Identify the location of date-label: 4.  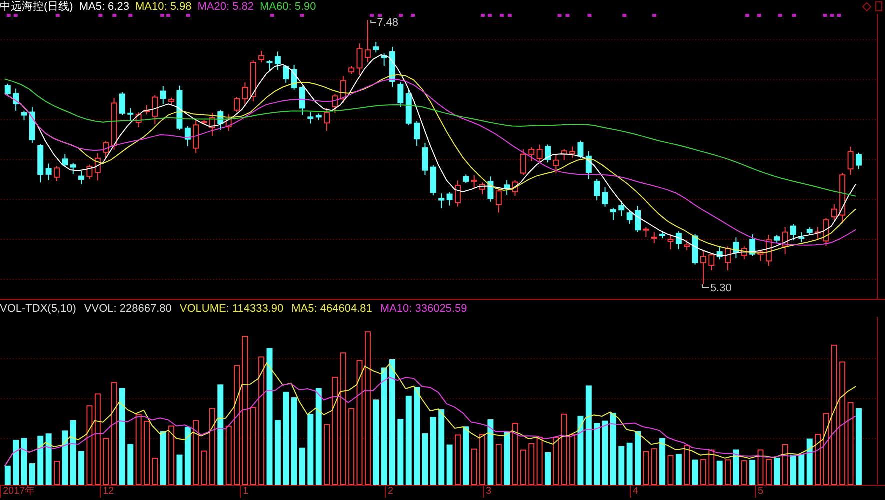
(634, 492).